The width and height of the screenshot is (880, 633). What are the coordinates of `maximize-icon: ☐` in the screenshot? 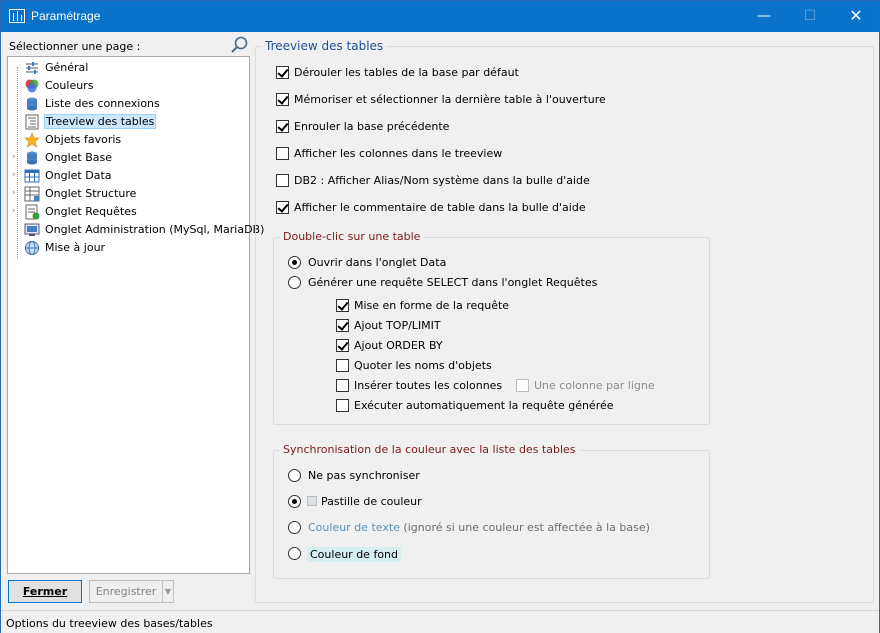 It's located at (810, 16).